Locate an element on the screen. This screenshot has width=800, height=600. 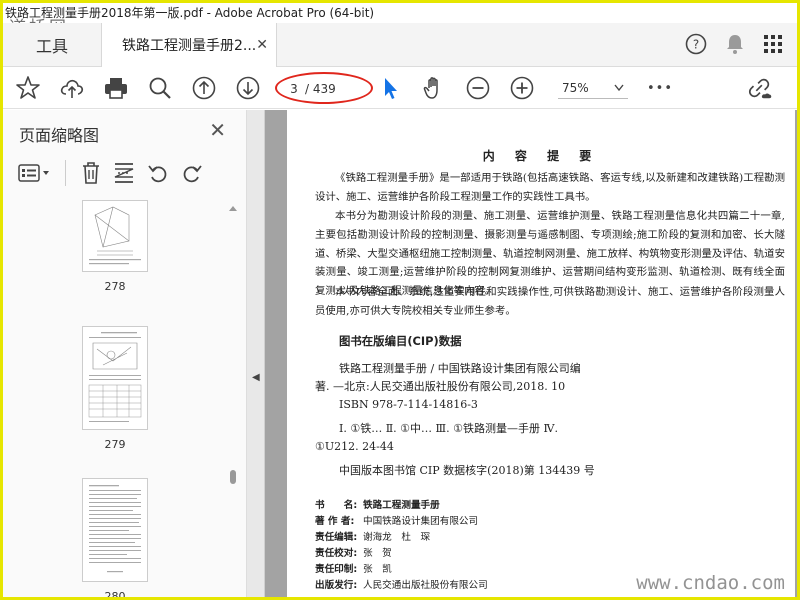
meta-key: 著 作 者: is located at coordinates (335, 521).